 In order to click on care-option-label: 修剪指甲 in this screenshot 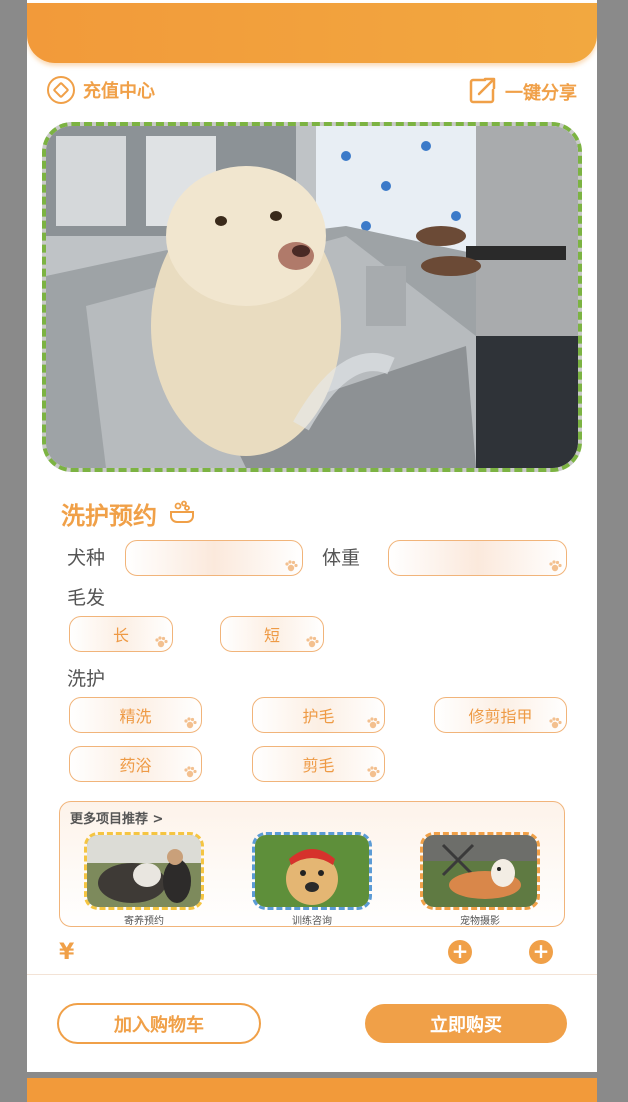, I will do `click(500, 716)`.